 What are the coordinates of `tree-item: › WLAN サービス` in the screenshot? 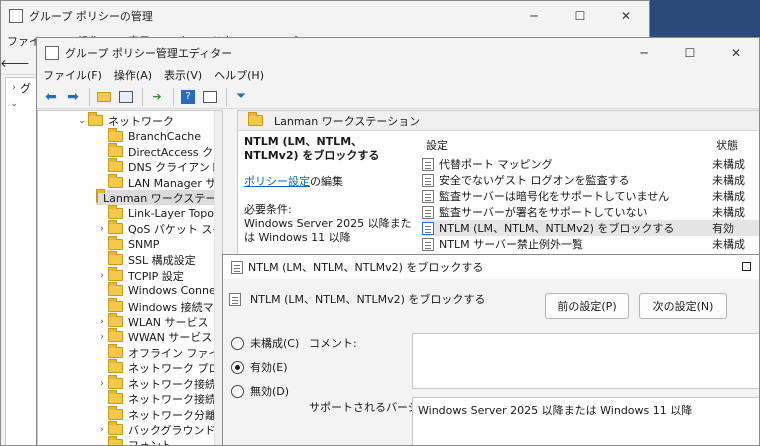 It's located at (152, 321).